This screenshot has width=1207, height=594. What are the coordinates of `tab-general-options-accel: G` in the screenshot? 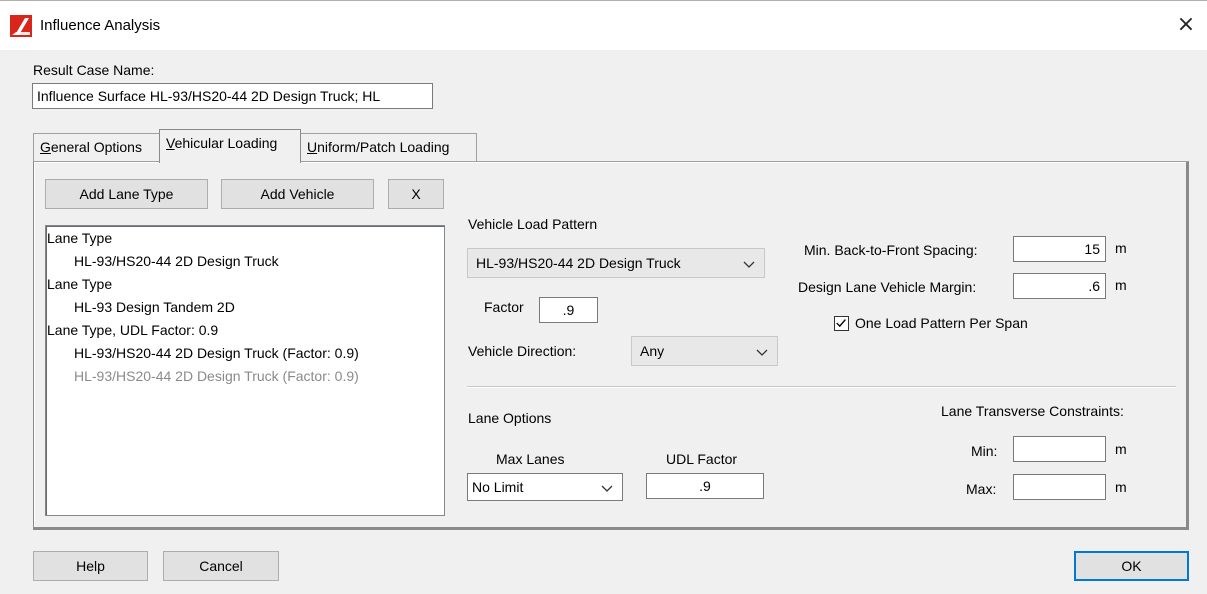 It's located at (45, 147).